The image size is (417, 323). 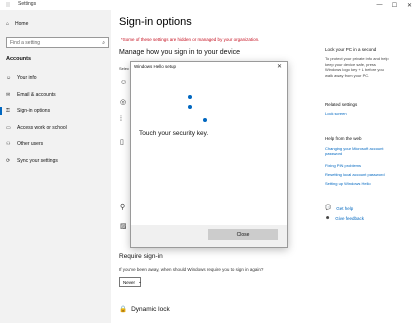 What do you see at coordinates (124, 68) in the screenshot?
I see `select-label: Selec` at bounding box center [124, 68].